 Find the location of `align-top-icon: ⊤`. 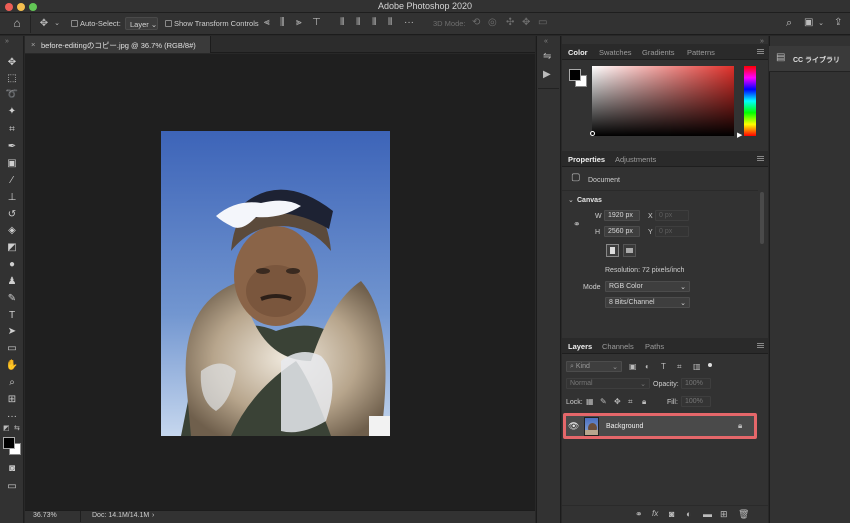

align-top-icon: ⊤ is located at coordinates (316, 23).